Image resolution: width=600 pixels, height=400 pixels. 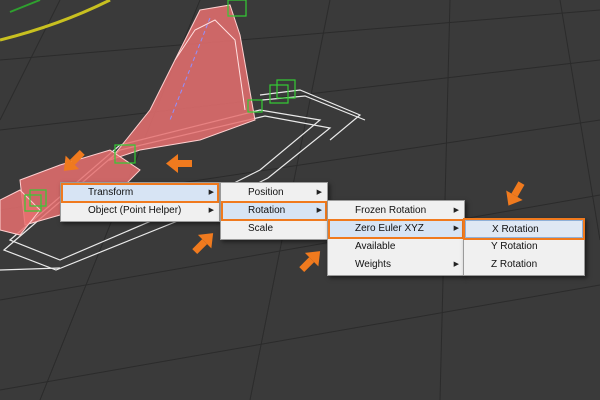 What do you see at coordinates (55, 21) in the screenshot?
I see `spline-path` at bounding box center [55, 21].